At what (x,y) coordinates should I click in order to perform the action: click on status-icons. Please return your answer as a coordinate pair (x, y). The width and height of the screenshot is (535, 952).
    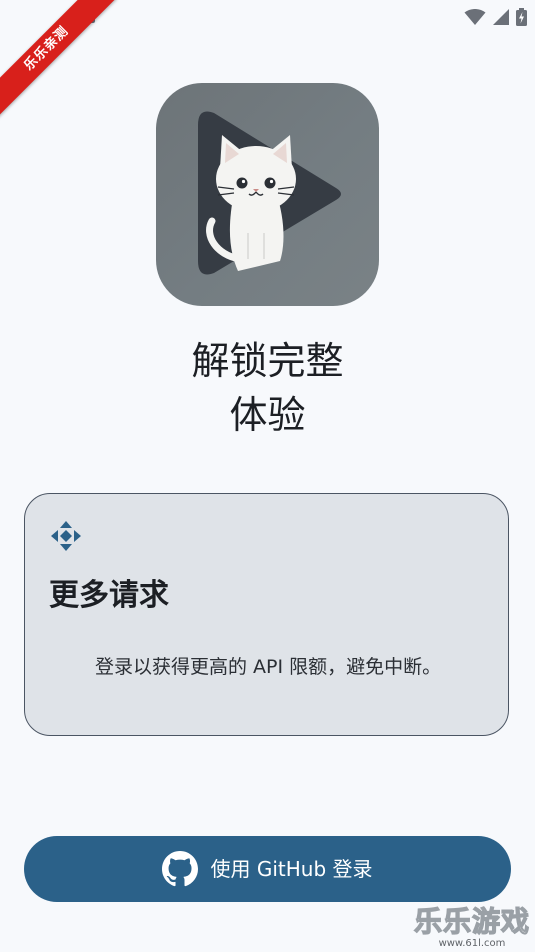
    Looking at the image, I should click on (495, 17).